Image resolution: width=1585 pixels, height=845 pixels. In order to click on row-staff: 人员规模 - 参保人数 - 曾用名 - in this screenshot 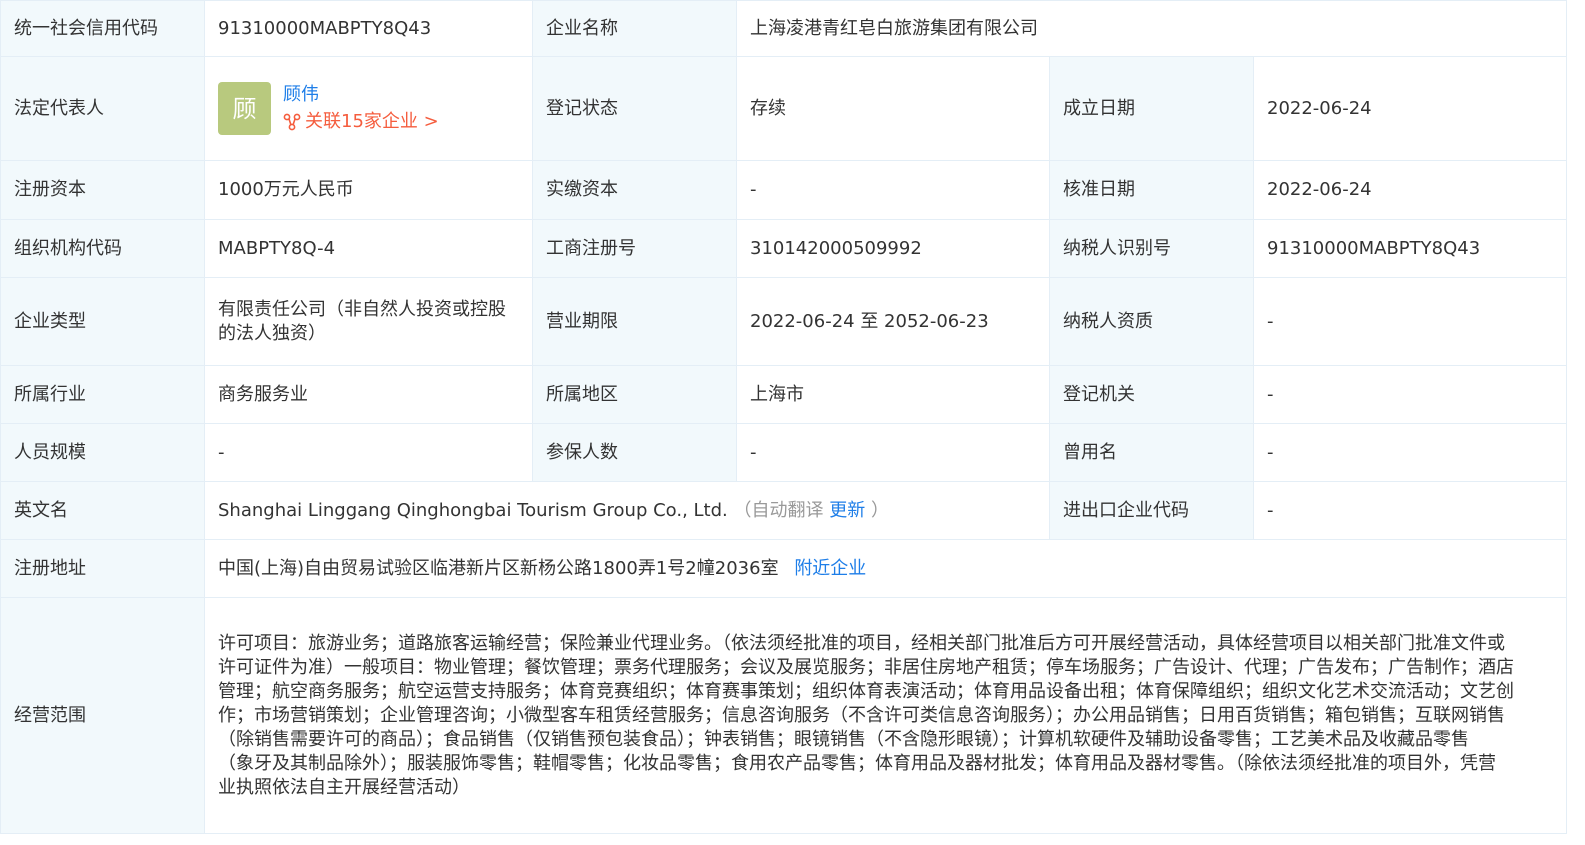, I will do `click(783, 452)`.